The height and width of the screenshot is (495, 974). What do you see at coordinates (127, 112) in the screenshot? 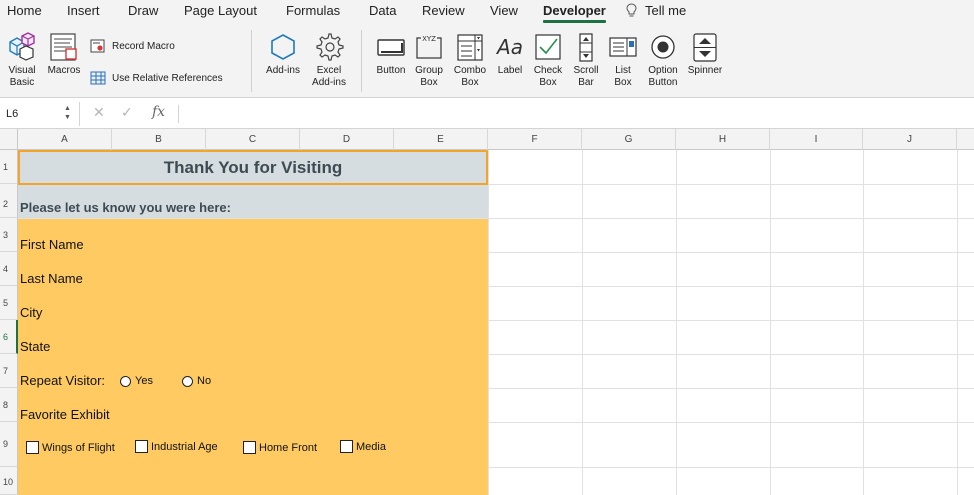
I see `enter-check-icon: ✓` at bounding box center [127, 112].